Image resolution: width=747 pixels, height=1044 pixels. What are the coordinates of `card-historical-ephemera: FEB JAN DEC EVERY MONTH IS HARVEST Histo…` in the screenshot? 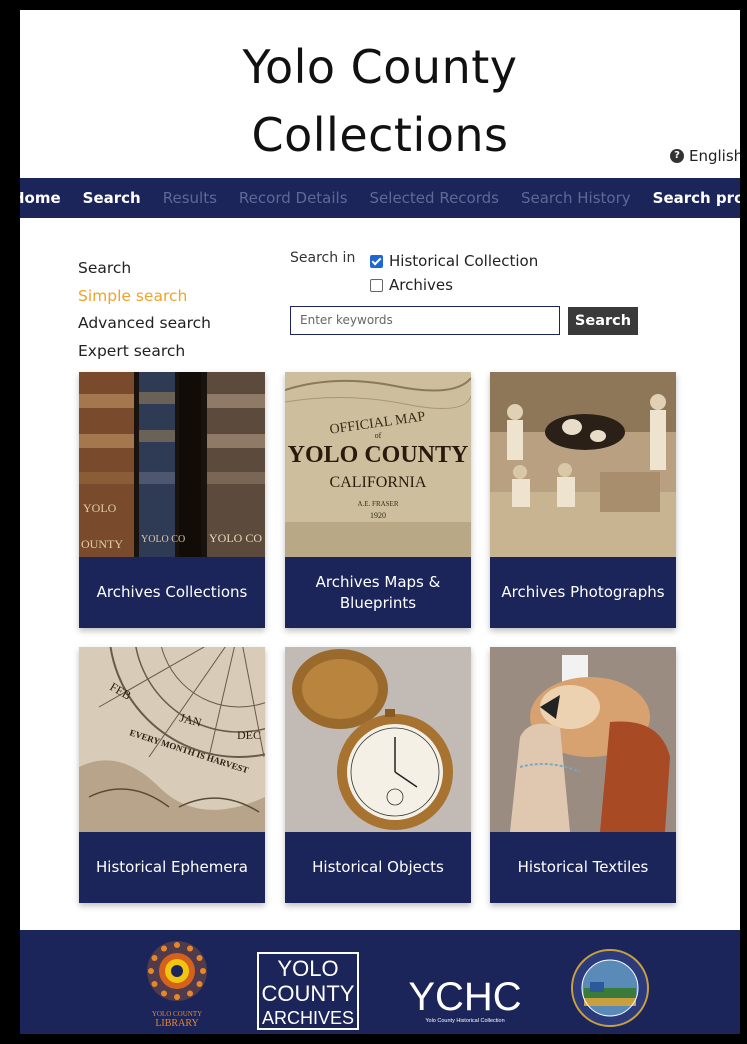 It's located at (172, 775).